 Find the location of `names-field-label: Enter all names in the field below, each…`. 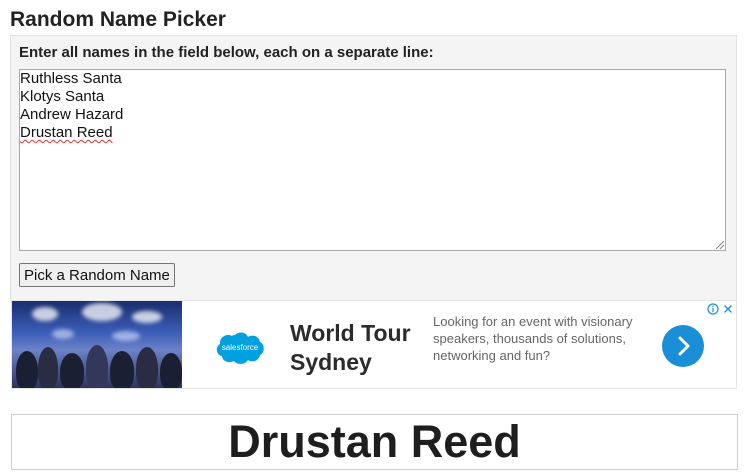

names-field-label: Enter all names in the field below, each… is located at coordinates (226, 52).